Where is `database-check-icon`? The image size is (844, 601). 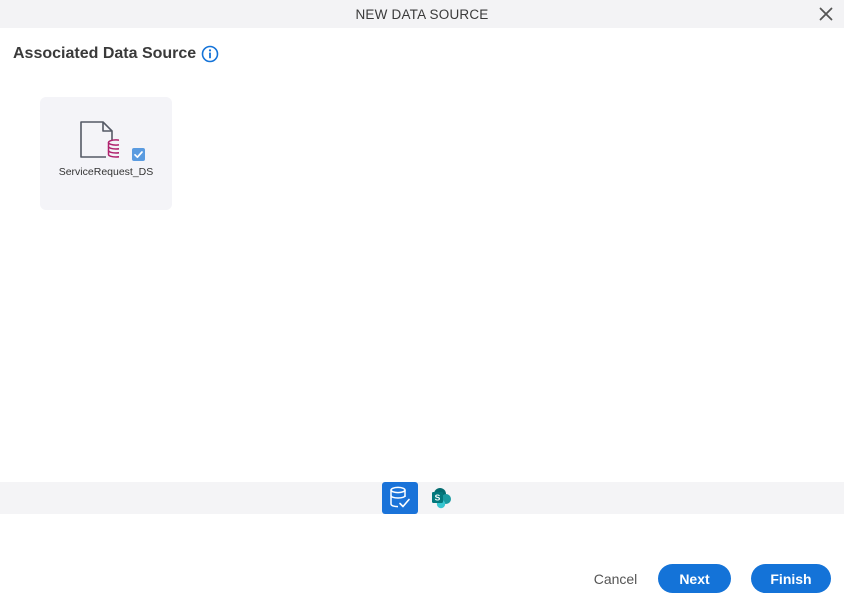 database-check-icon is located at coordinates (400, 498).